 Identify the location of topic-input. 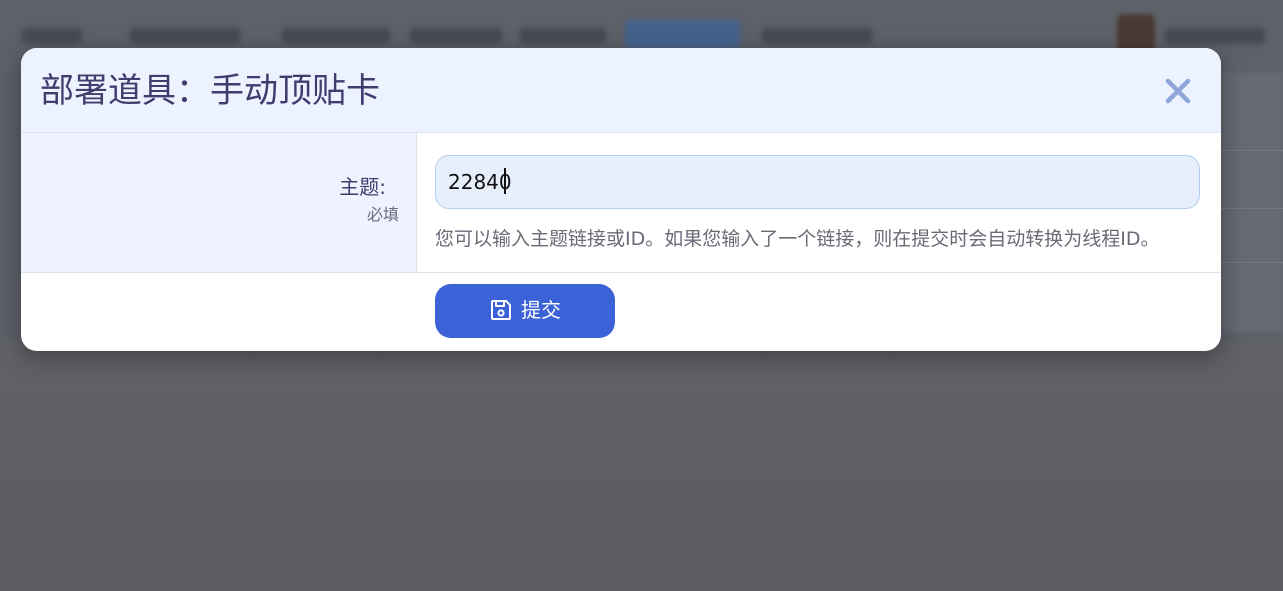
(818, 182).